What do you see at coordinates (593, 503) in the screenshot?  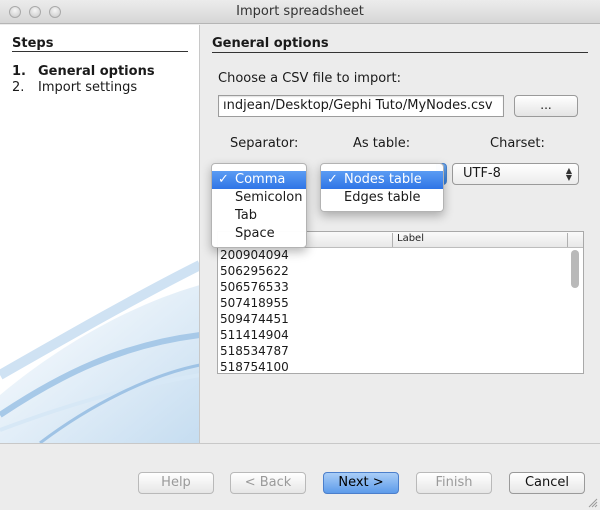 I see `resize-grip-icon` at bounding box center [593, 503].